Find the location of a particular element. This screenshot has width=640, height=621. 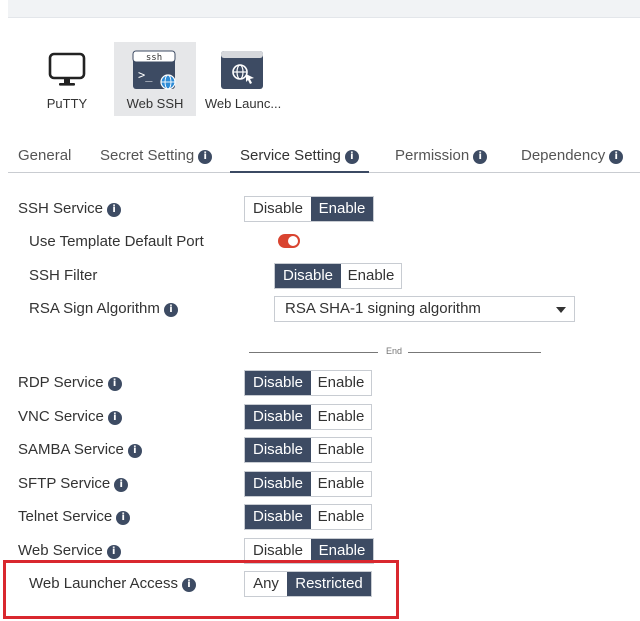

telnet-service-label: Telnet Service i is located at coordinates (74, 517).